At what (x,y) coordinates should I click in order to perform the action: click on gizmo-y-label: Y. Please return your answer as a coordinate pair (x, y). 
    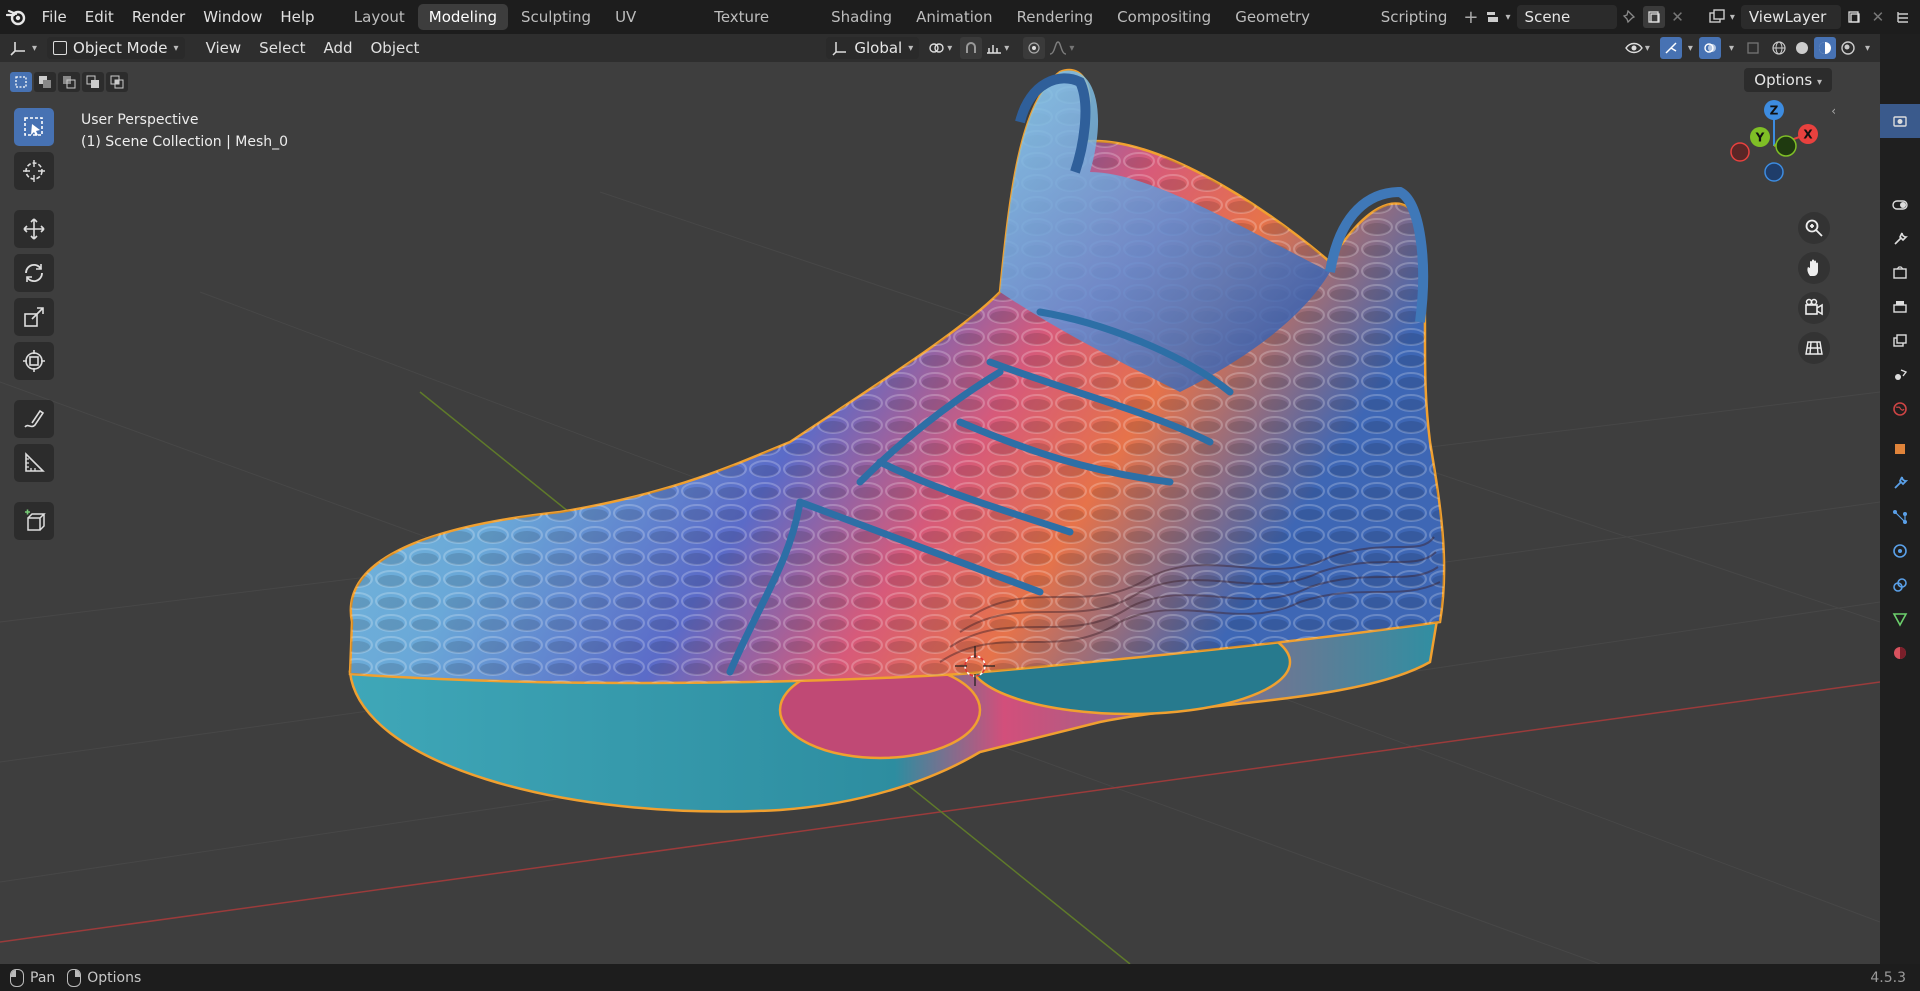
    Looking at the image, I should click on (1760, 138).